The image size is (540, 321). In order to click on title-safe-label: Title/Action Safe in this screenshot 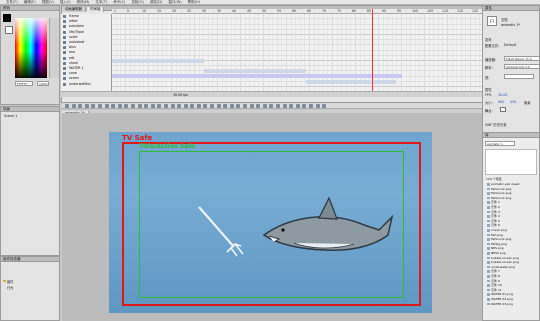, I will do `click(167, 146)`.